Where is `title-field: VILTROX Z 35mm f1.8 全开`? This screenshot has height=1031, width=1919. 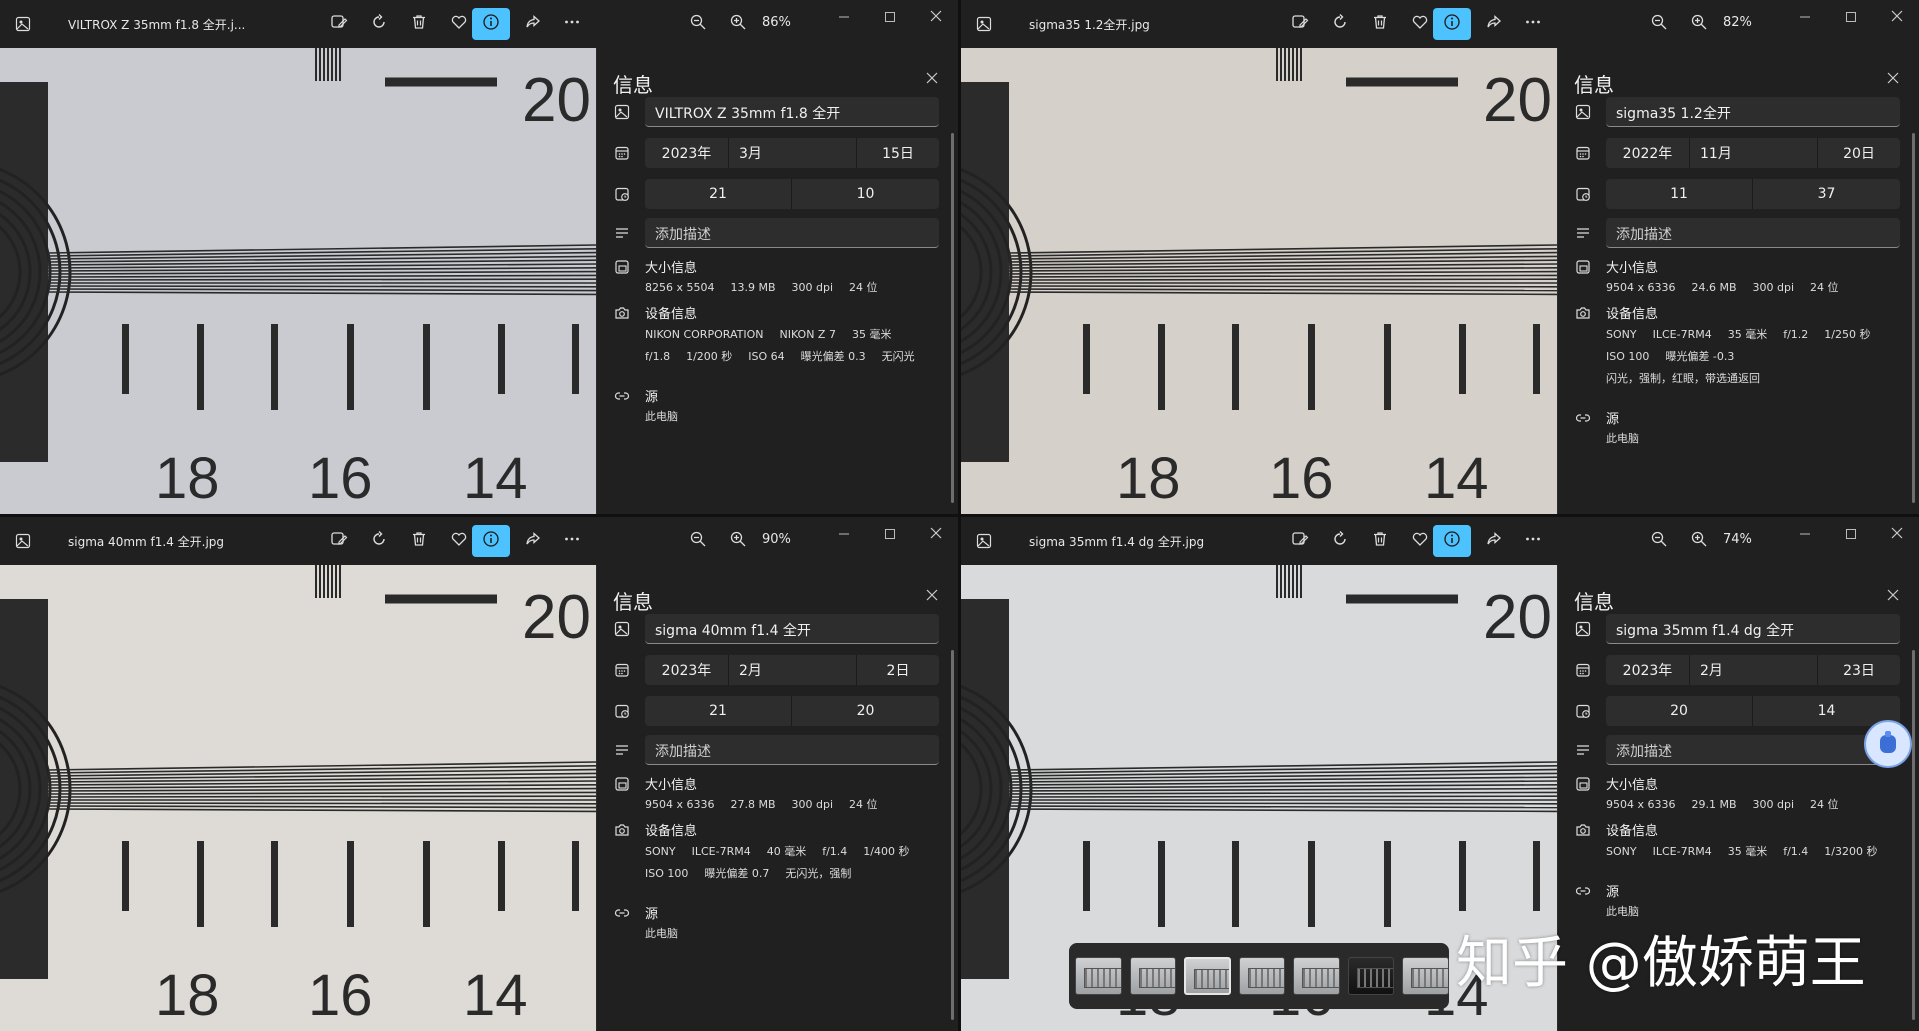 title-field: VILTROX Z 35mm f1.8 全开 is located at coordinates (792, 112).